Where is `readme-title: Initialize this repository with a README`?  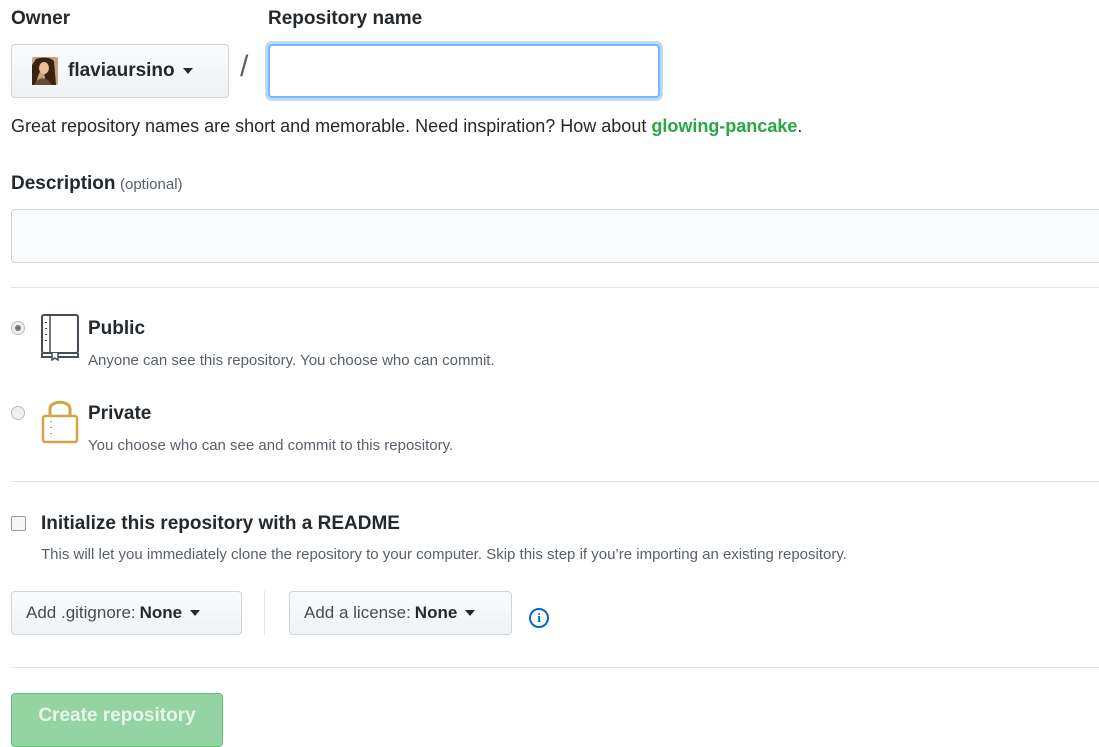 readme-title: Initialize this repository with a README is located at coordinates (220, 524).